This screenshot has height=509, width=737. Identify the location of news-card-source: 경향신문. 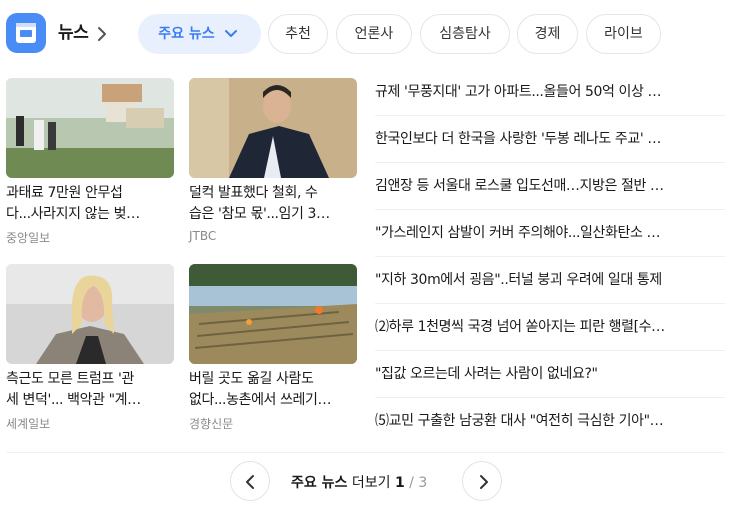
(211, 423).